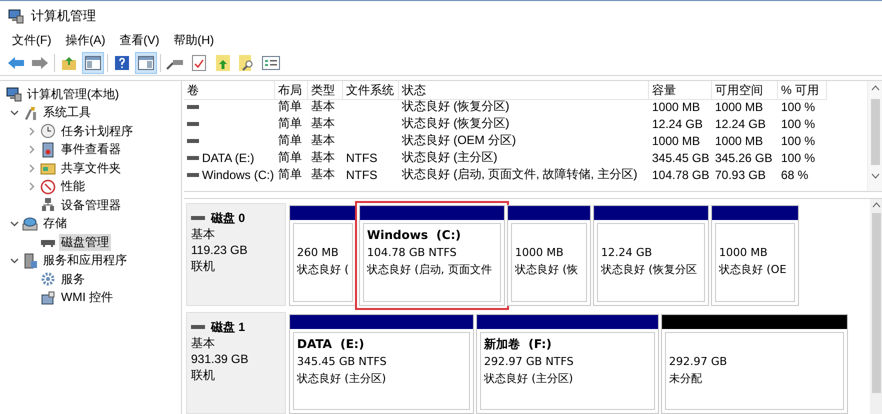  Describe the element at coordinates (331, 344) in the screenshot. I see `partition-label: DATA (E:)` at that location.